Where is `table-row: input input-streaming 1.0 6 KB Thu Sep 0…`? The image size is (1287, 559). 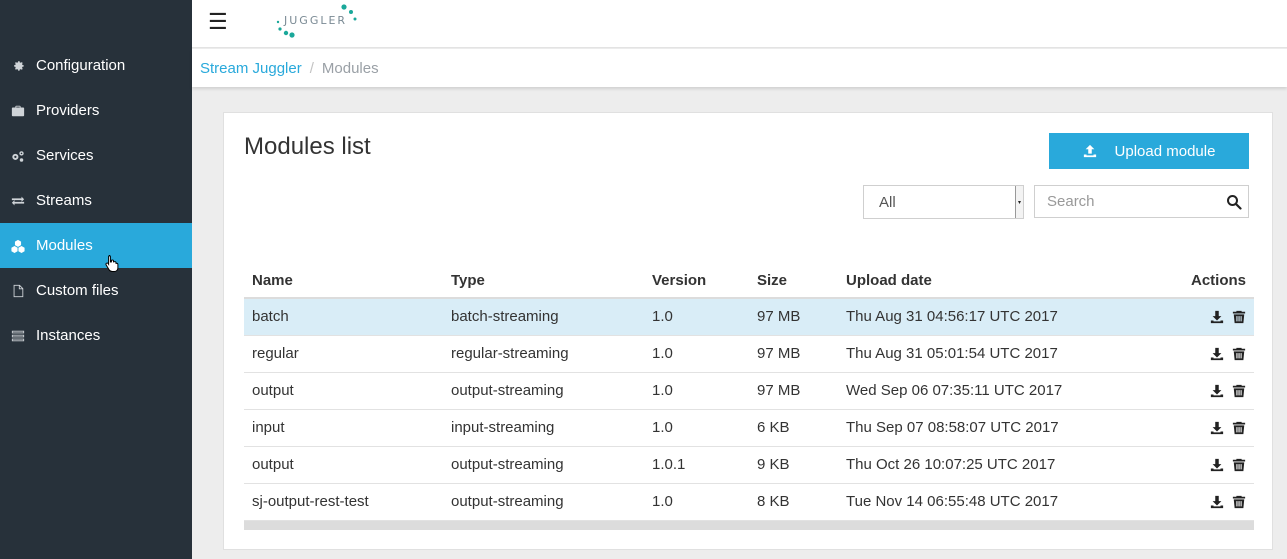 table-row: input input-streaming 1.0 6 KB Thu Sep 0… is located at coordinates (749, 428).